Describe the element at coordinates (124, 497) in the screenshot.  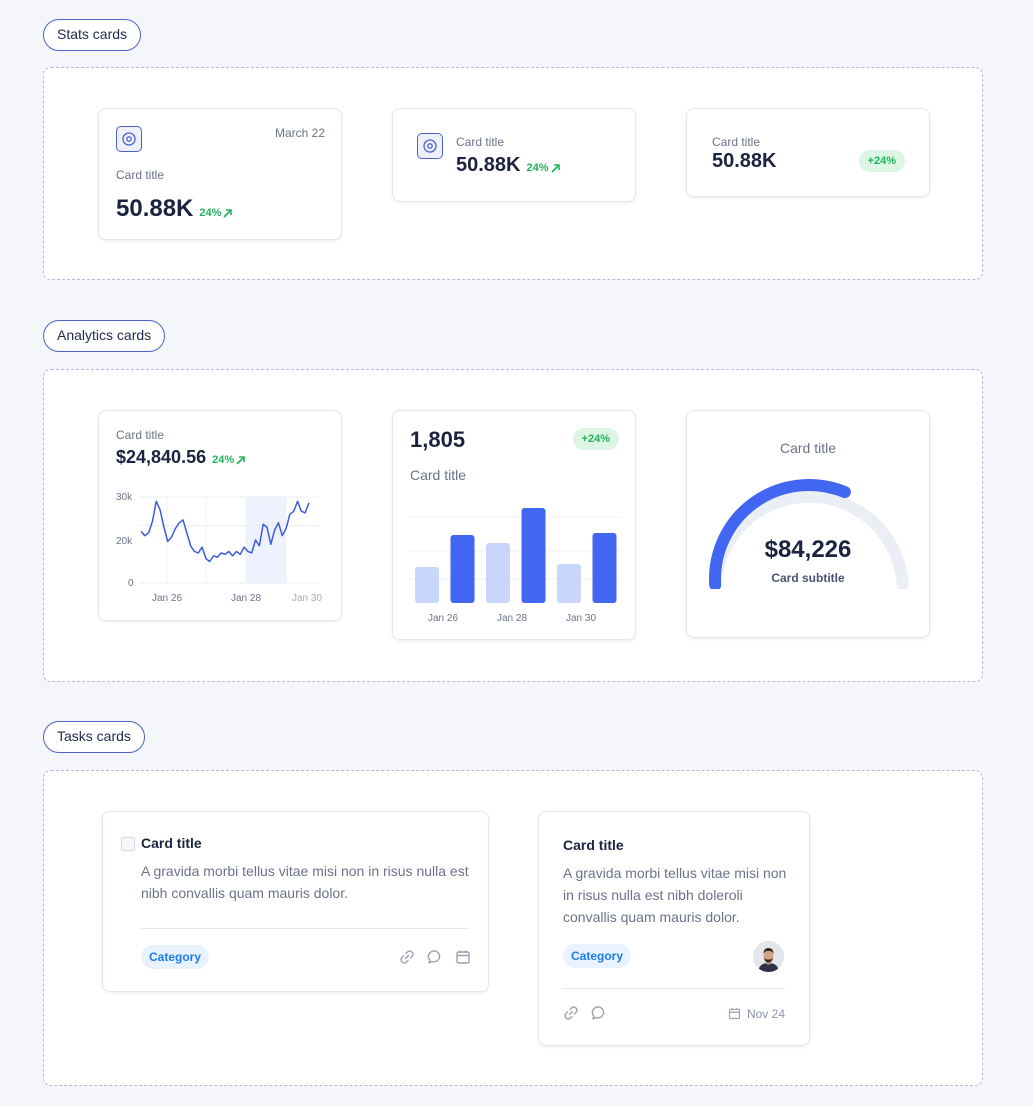
I see `y-tick-label: 30k` at that location.